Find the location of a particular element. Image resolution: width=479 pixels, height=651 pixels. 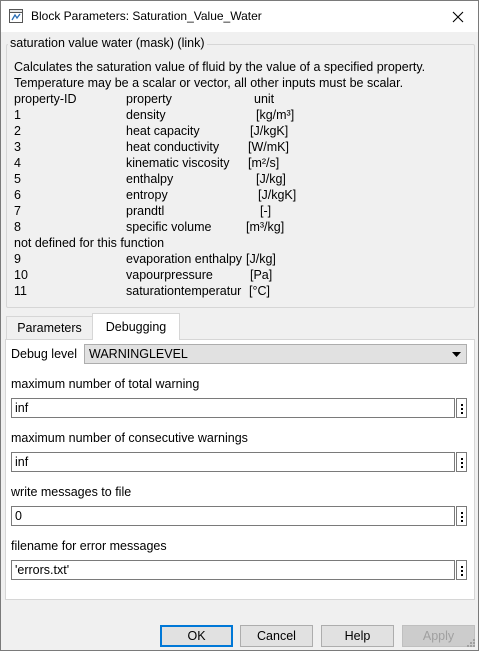

write-messages-menu-button is located at coordinates (461, 516).